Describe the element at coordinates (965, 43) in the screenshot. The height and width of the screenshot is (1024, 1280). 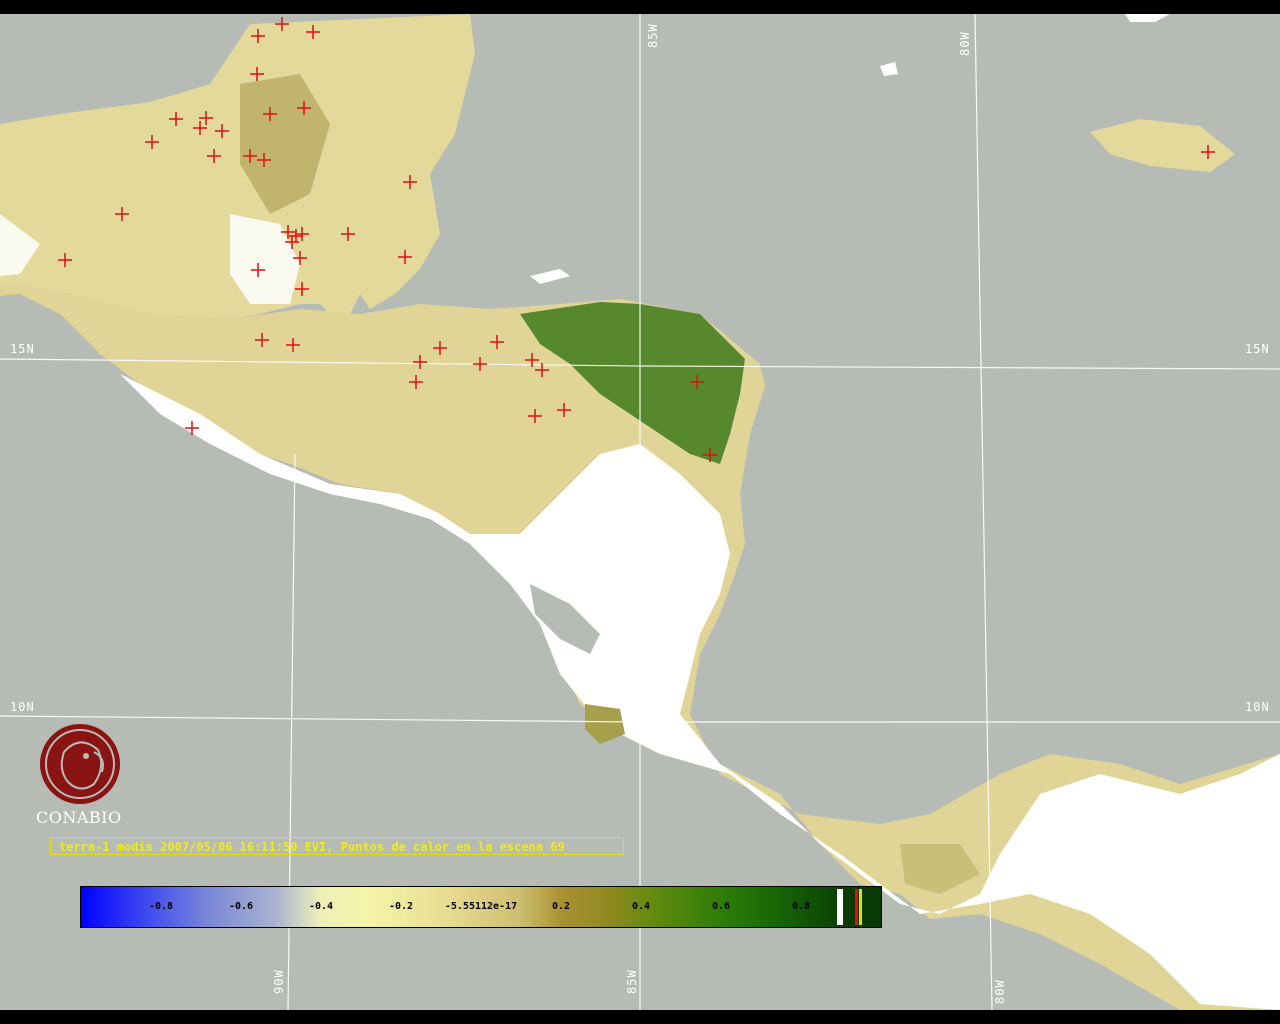
I see `lon-label-top-80w: 80W` at that location.